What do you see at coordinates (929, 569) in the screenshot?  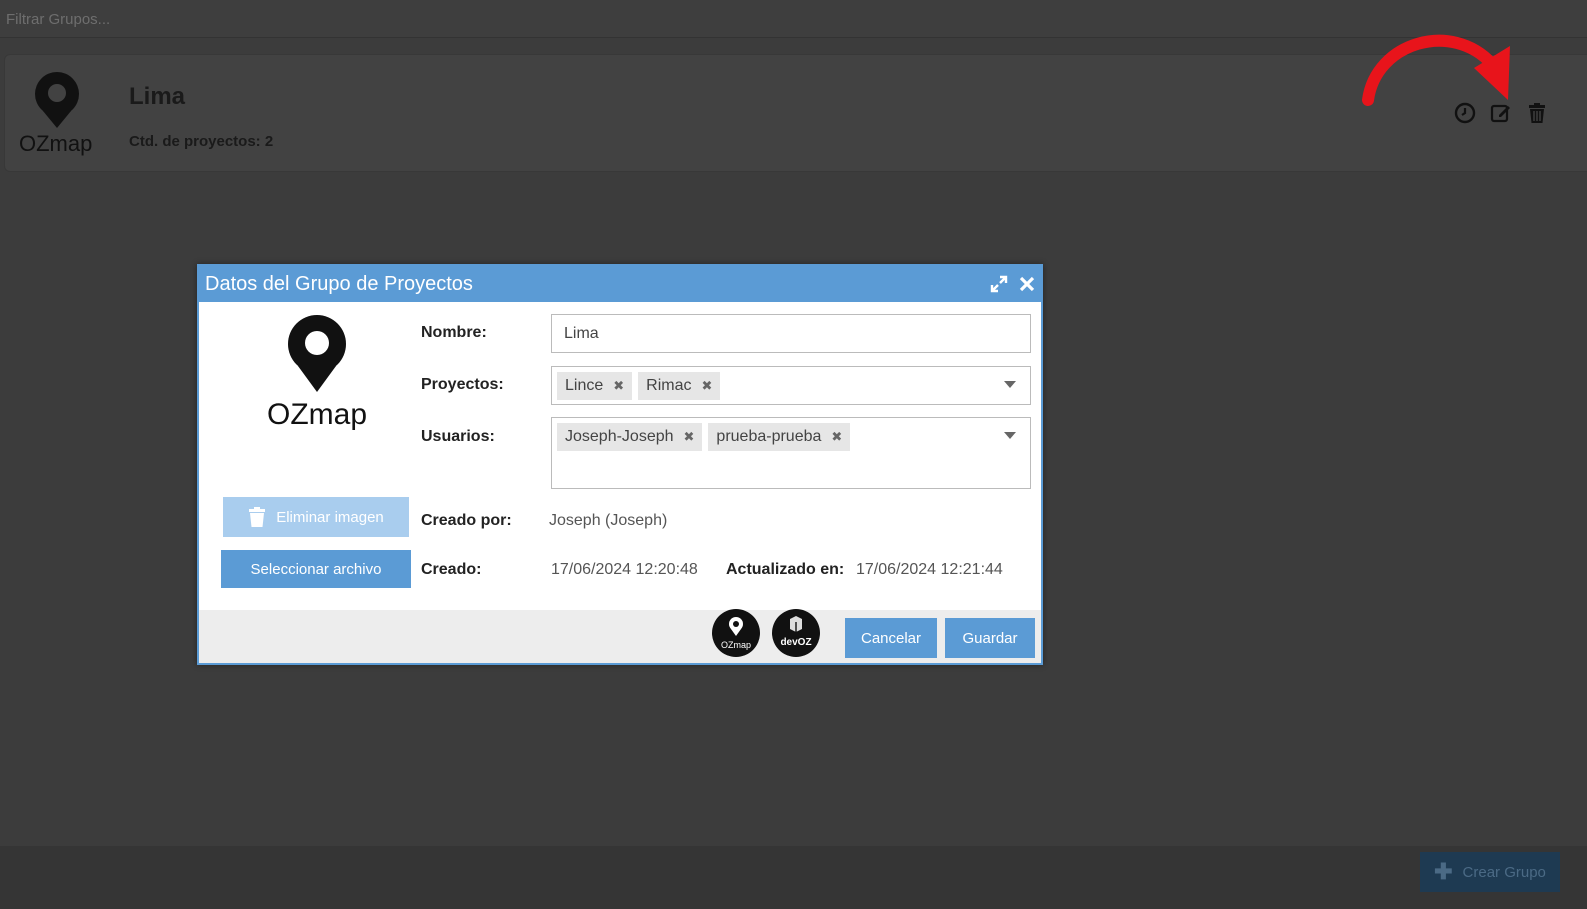 I see `updated-value: 17/06/2024 12:21:44` at bounding box center [929, 569].